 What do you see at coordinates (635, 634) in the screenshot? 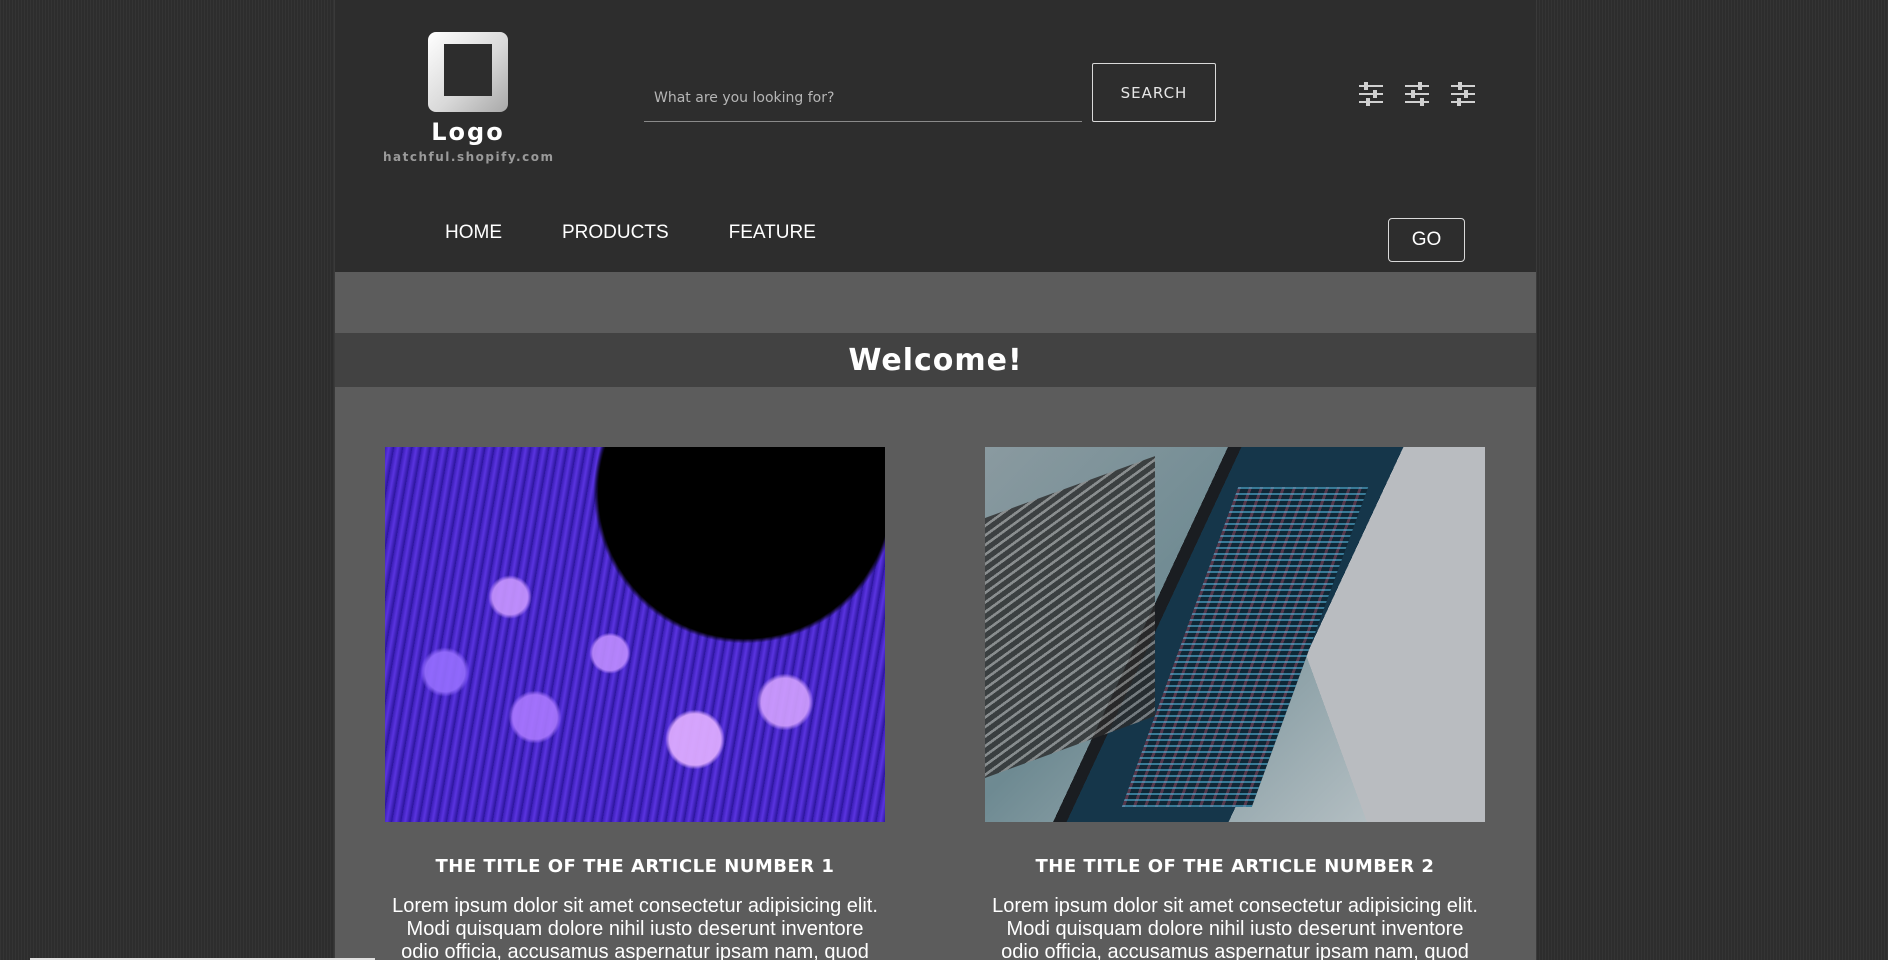
I see `fiber-optic-photo` at bounding box center [635, 634].